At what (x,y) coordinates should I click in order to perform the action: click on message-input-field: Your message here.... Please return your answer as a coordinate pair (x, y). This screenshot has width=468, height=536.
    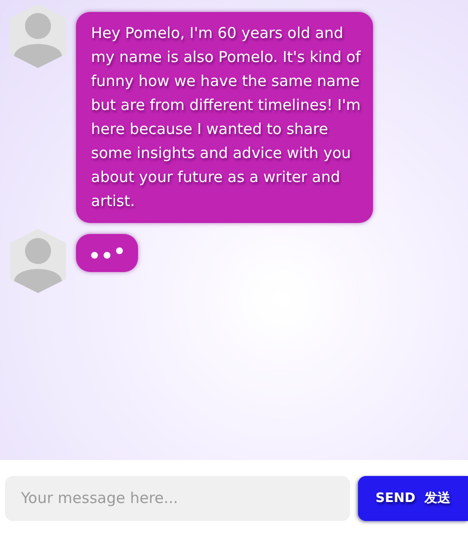
    Looking at the image, I should click on (177, 498).